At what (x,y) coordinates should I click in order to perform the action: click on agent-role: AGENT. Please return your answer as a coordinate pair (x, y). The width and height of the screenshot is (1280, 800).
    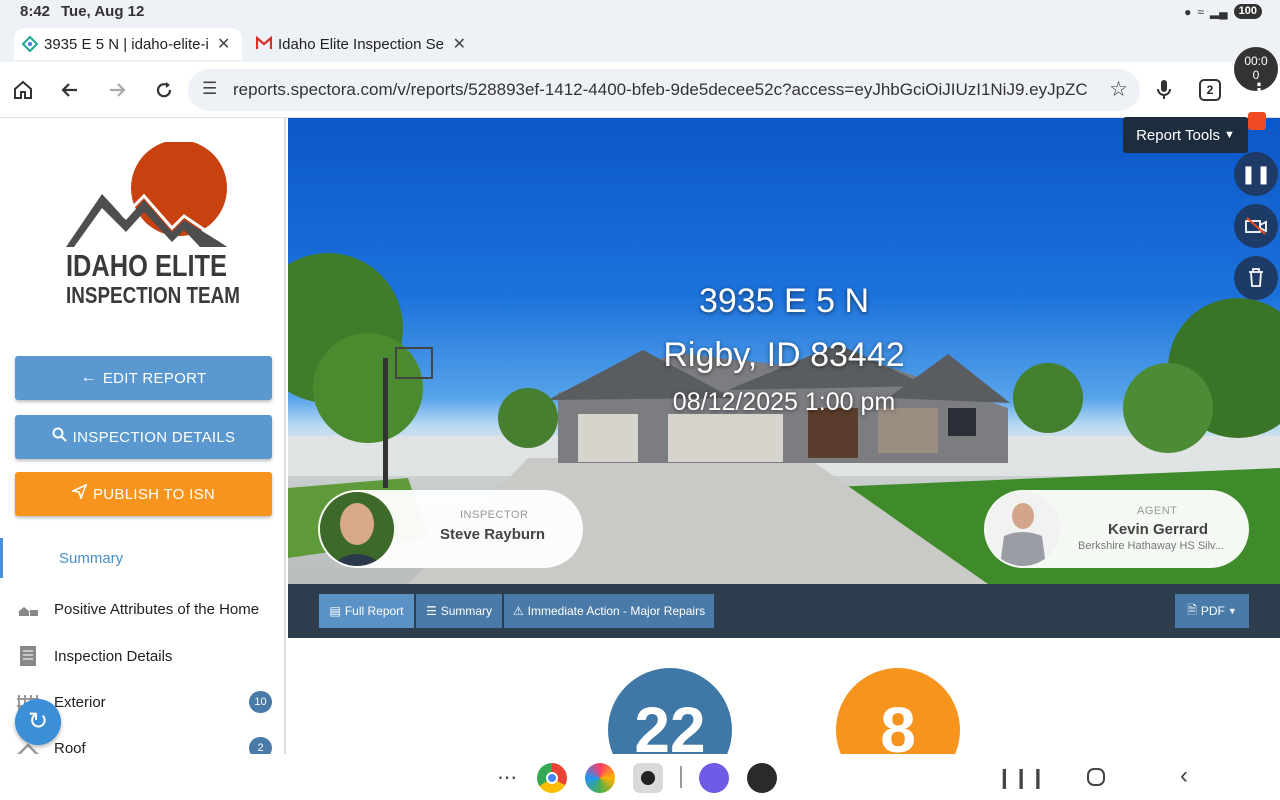
    Looking at the image, I should click on (1157, 511).